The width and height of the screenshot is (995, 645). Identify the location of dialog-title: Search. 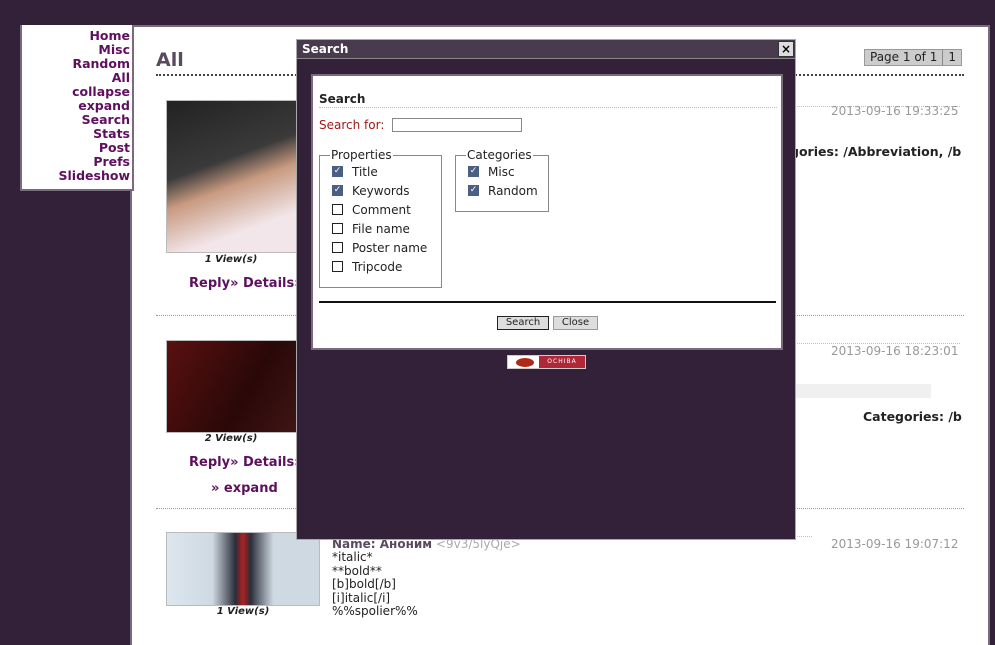
(325, 49).